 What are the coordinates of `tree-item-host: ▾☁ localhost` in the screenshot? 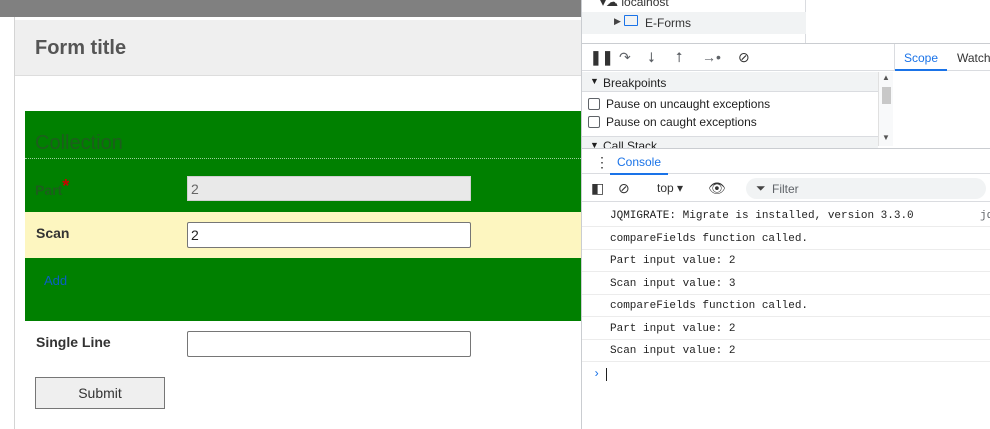 It's located at (634, 4).